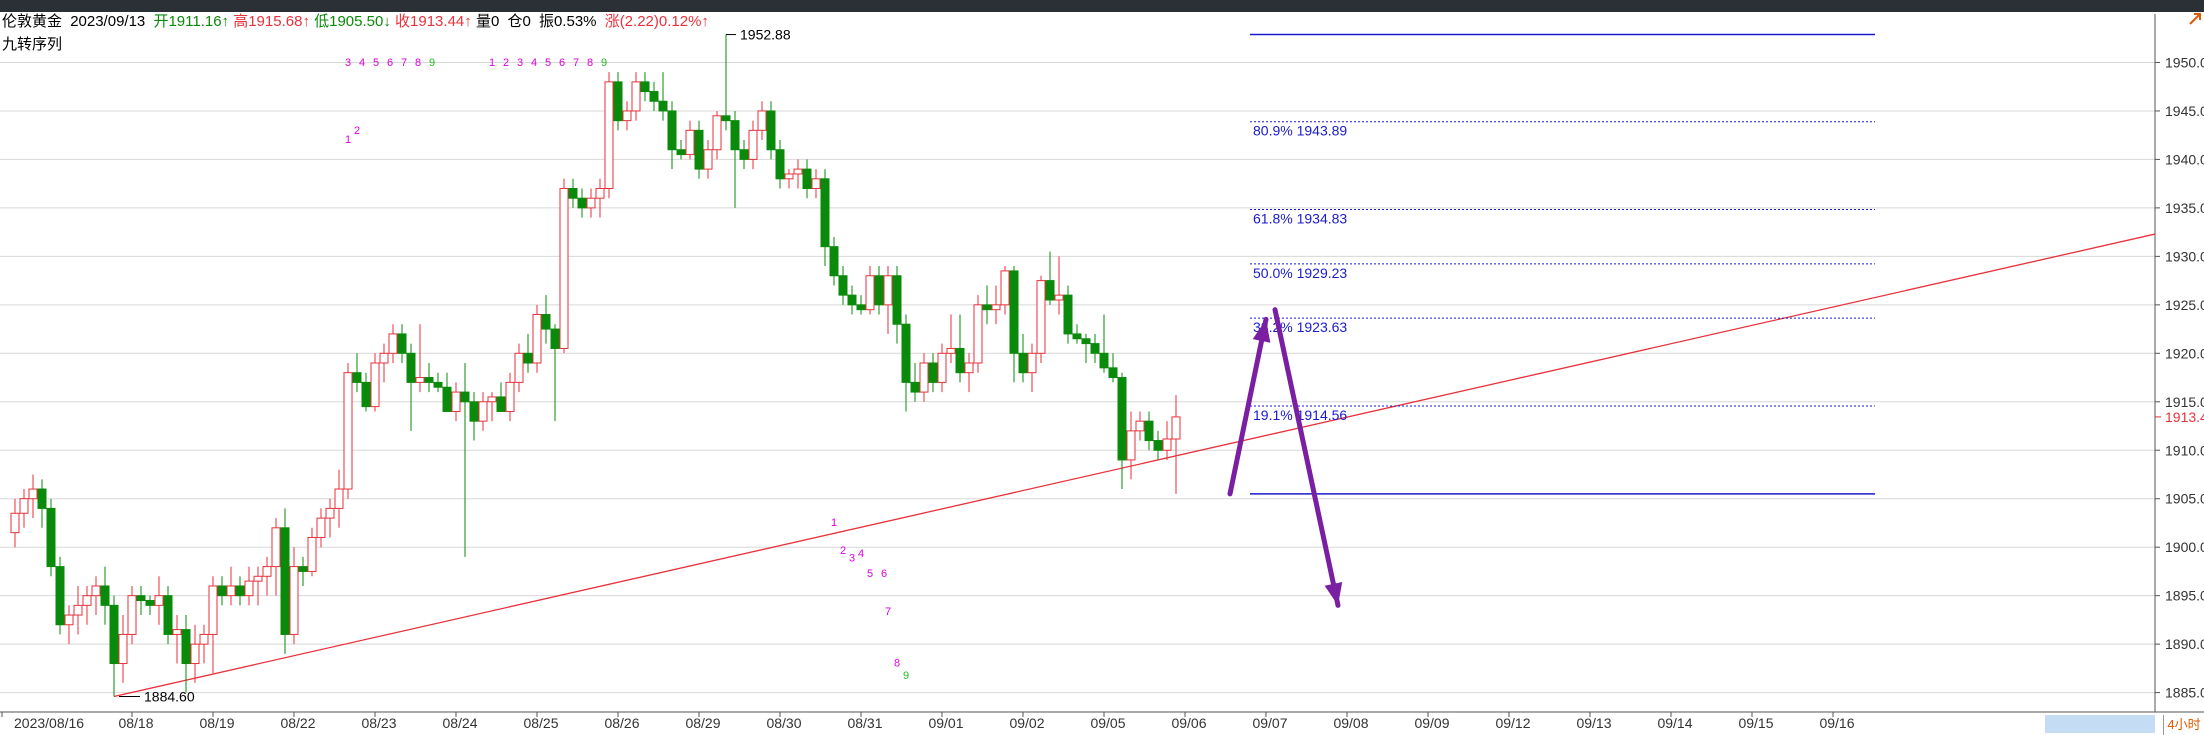 The width and height of the screenshot is (2204, 735). Describe the element at coordinates (271, 21) in the screenshot. I see `high-value: 高1915.68↑` at that location.